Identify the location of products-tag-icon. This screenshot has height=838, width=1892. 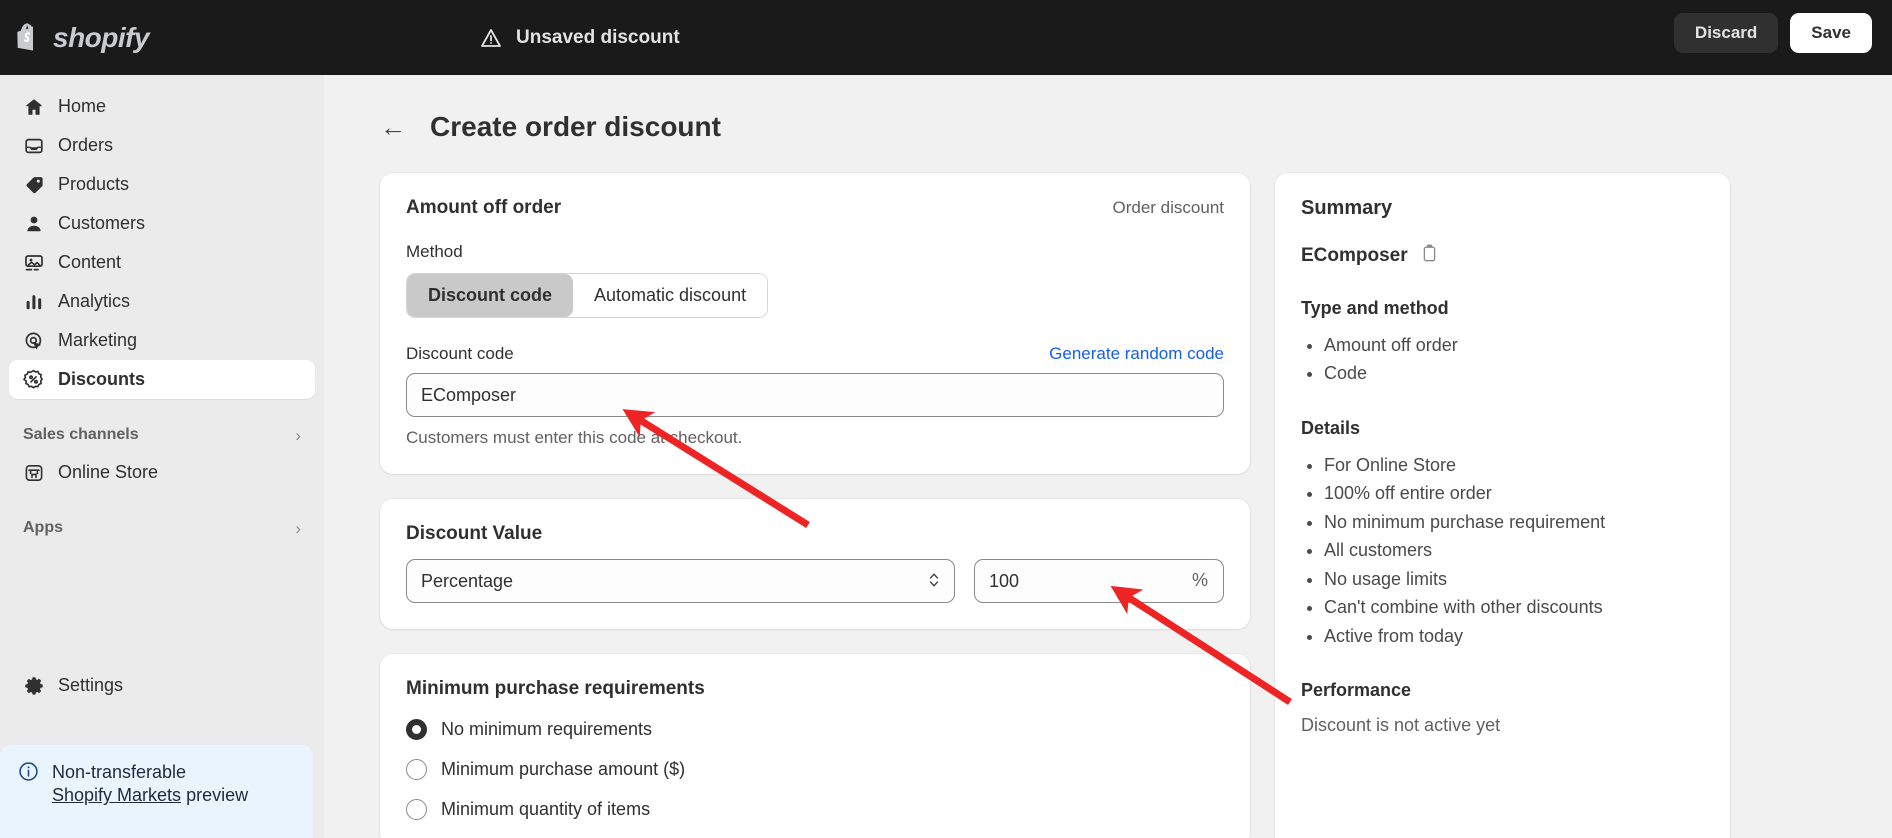
(33, 184).